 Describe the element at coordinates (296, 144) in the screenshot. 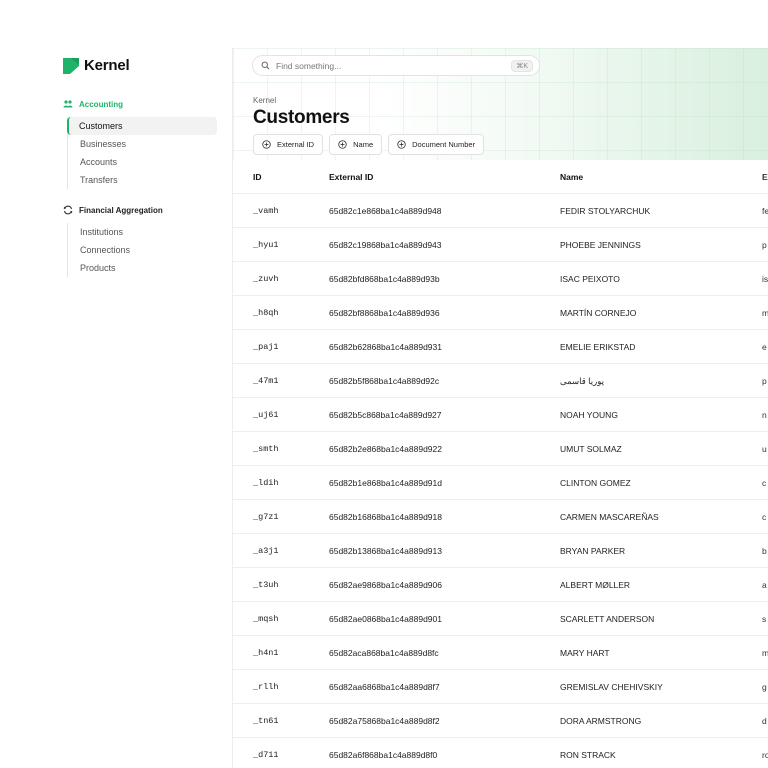

I see `filter-label: External ID` at that location.